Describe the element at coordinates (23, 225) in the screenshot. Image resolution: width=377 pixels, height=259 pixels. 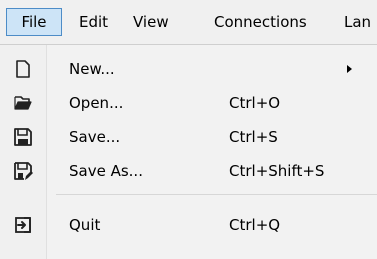
I see `exit-icon` at that location.